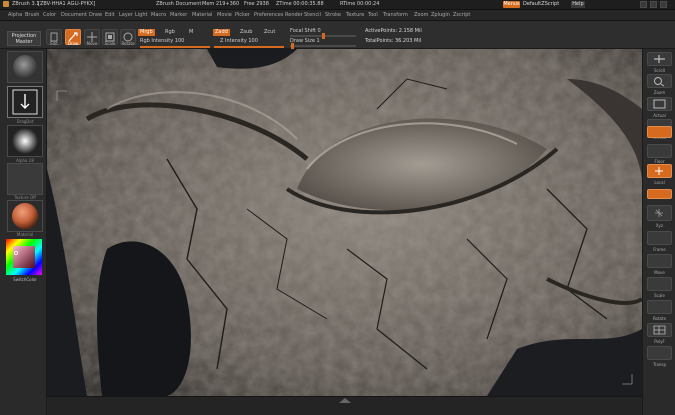 The image size is (675, 415). What do you see at coordinates (32, 15) in the screenshot?
I see `menu-brush: Brush` at bounding box center [32, 15].